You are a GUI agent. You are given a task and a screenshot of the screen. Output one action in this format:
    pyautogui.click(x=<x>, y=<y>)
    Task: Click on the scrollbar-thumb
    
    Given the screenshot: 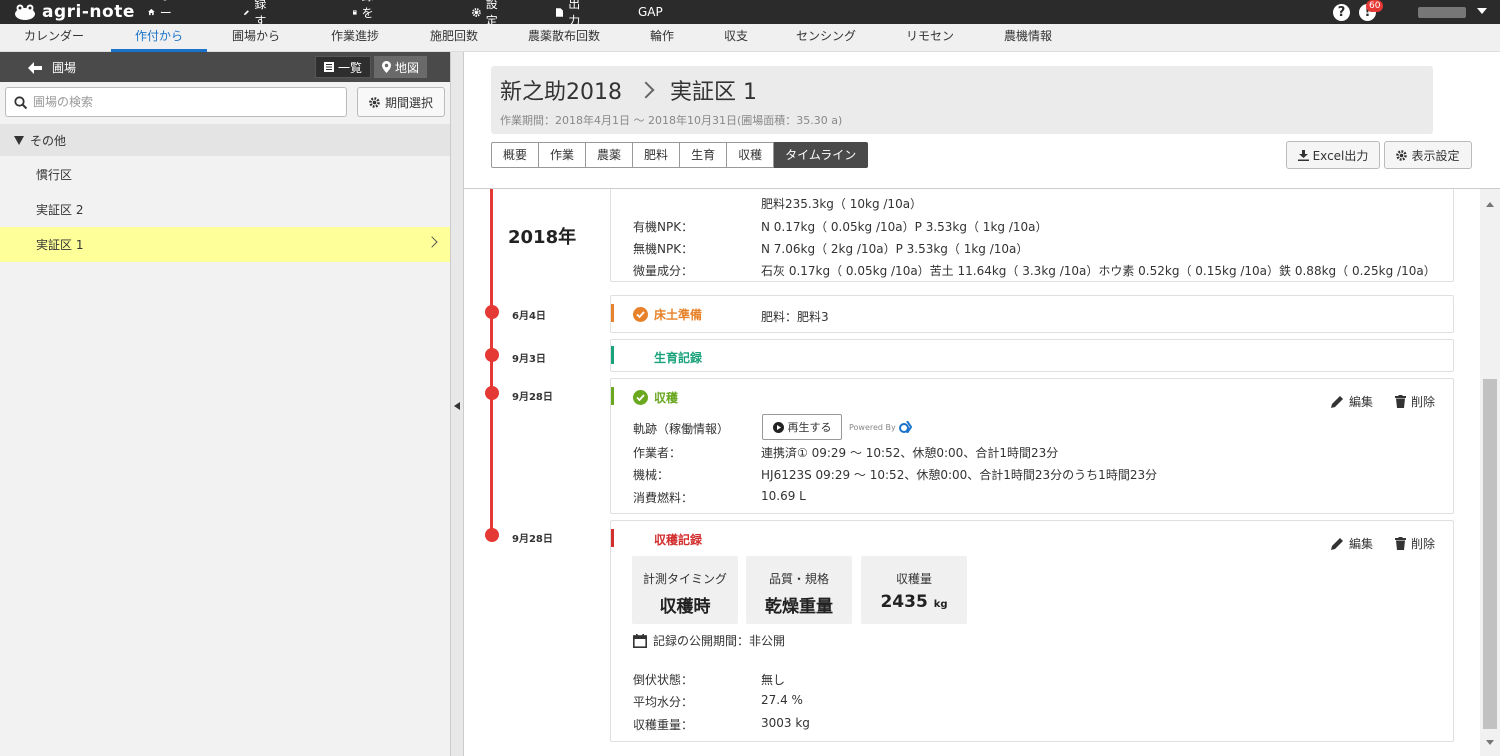 What is the action you would take?
    pyautogui.click(x=1490, y=554)
    